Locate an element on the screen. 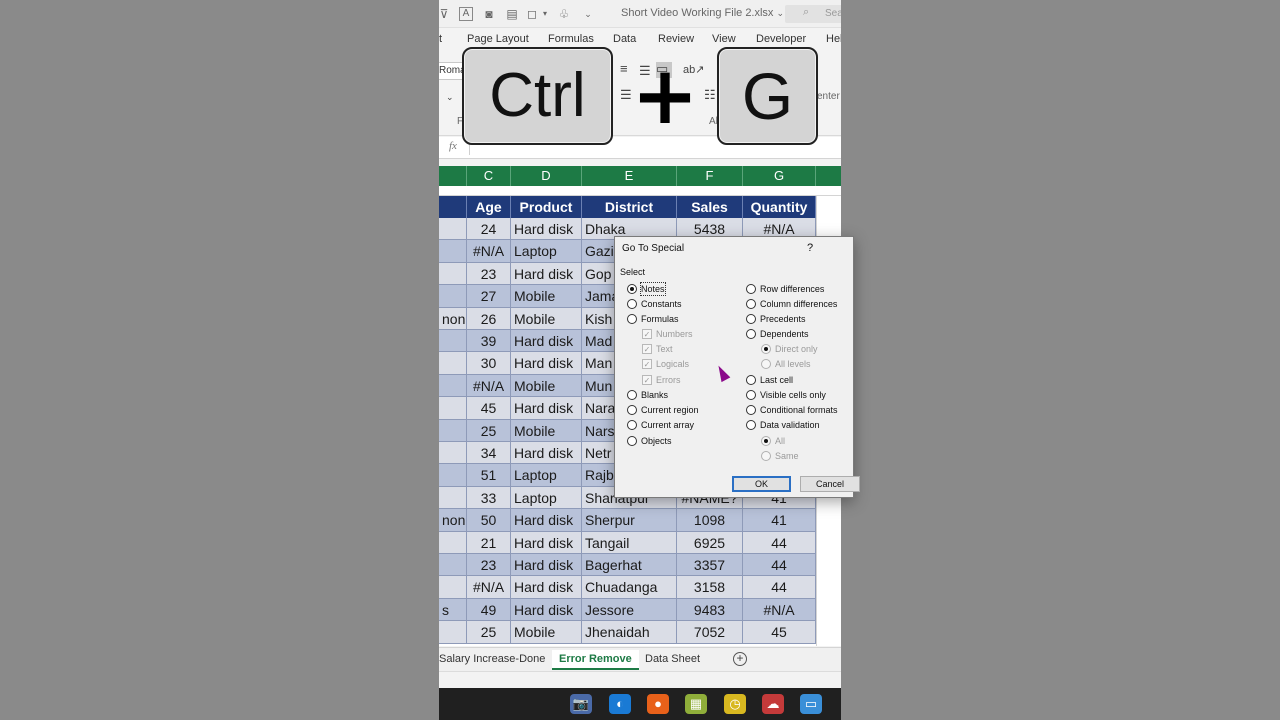 Image resolution: width=1280 pixels, height=720 pixels. firefox-icon: ● is located at coordinates (658, 704).